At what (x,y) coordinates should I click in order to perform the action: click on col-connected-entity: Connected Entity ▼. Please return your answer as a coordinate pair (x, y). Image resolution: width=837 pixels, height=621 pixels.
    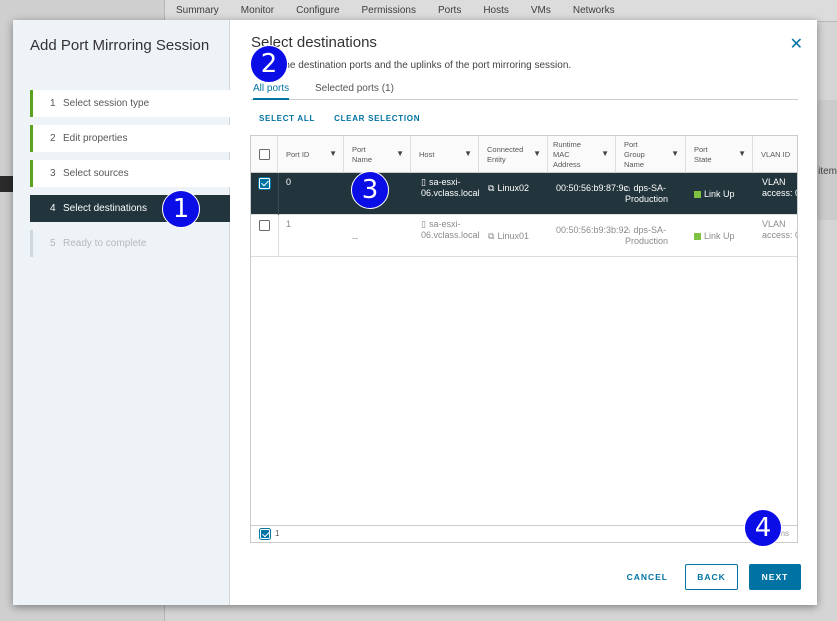
    Looking at the image, I should click on (513, 154).